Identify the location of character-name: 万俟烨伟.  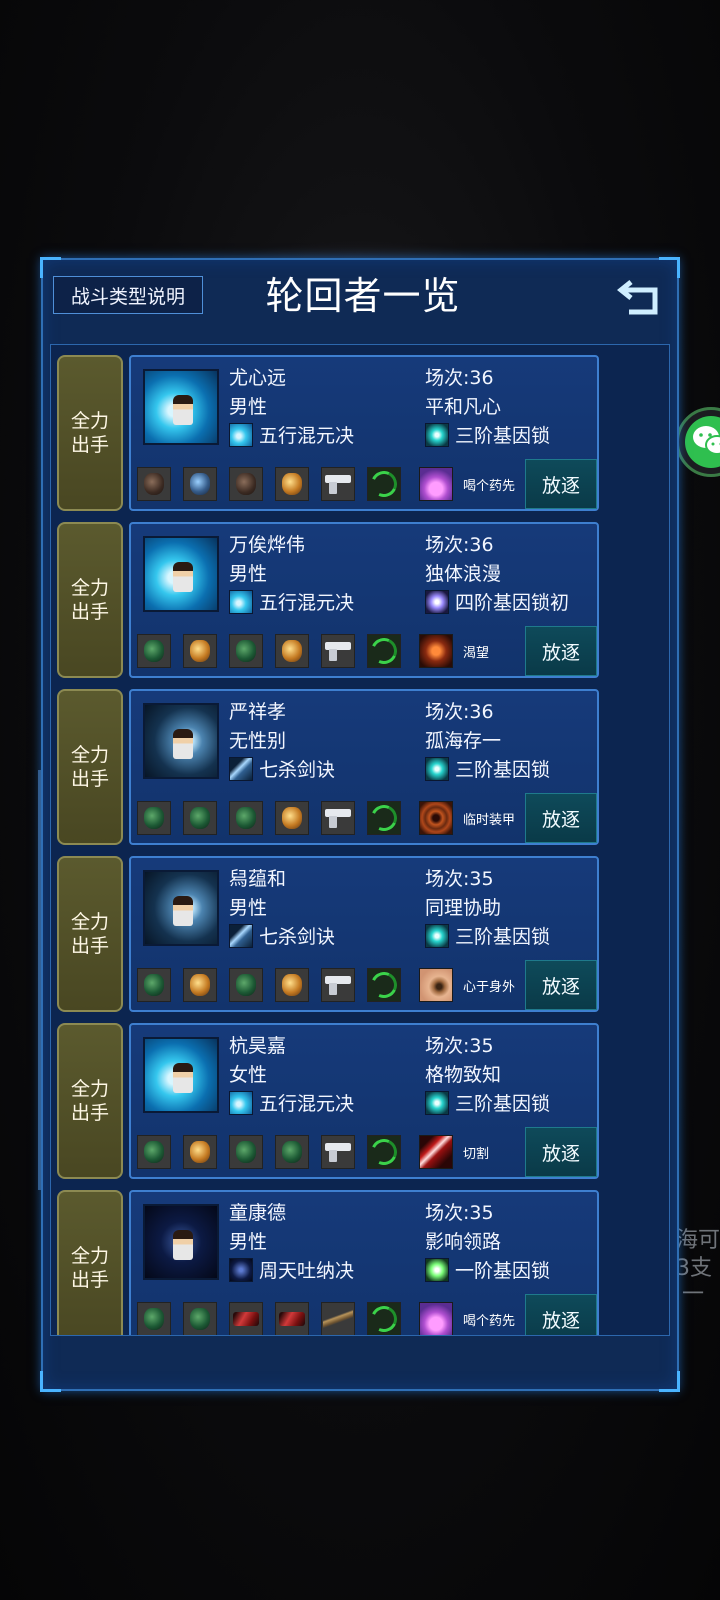
(267, 545).